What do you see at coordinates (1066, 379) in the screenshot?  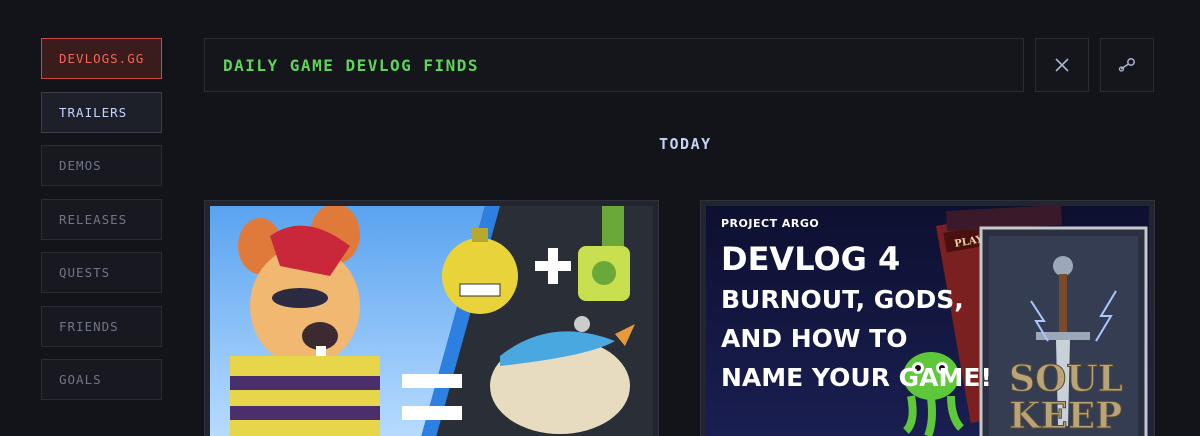 I see `book-title-line1: SOUL` at bounding box center [1066, 379].